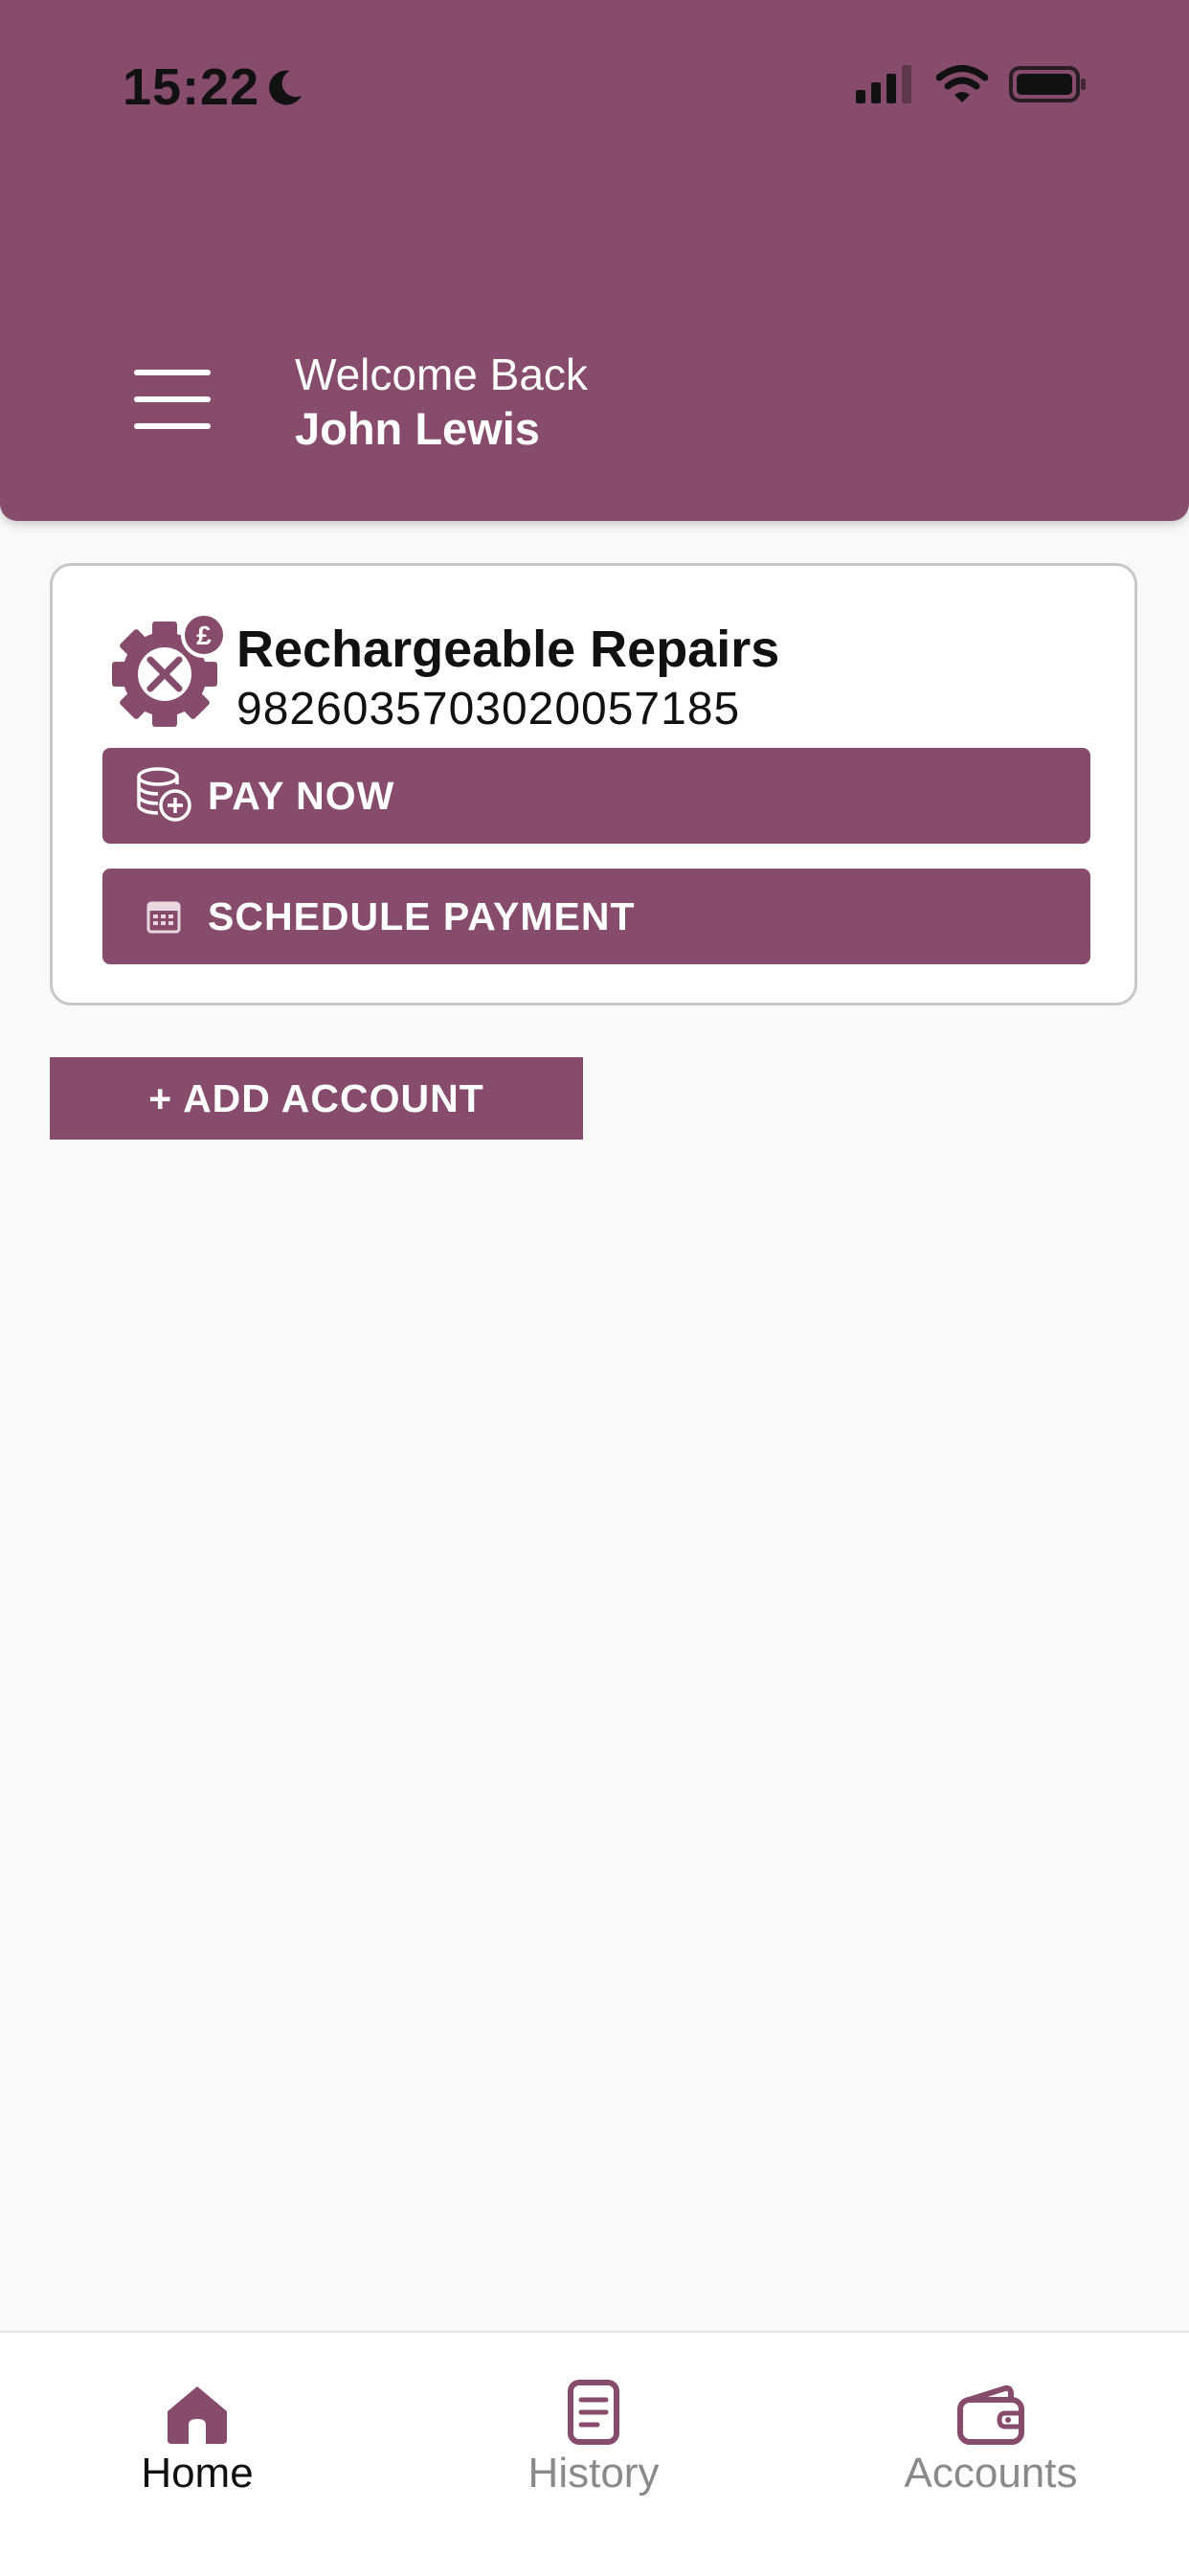  What do you see at coordinates (197, 2415) in the screenshot?
I see `home-icon` at bounding box center [197, 2415].